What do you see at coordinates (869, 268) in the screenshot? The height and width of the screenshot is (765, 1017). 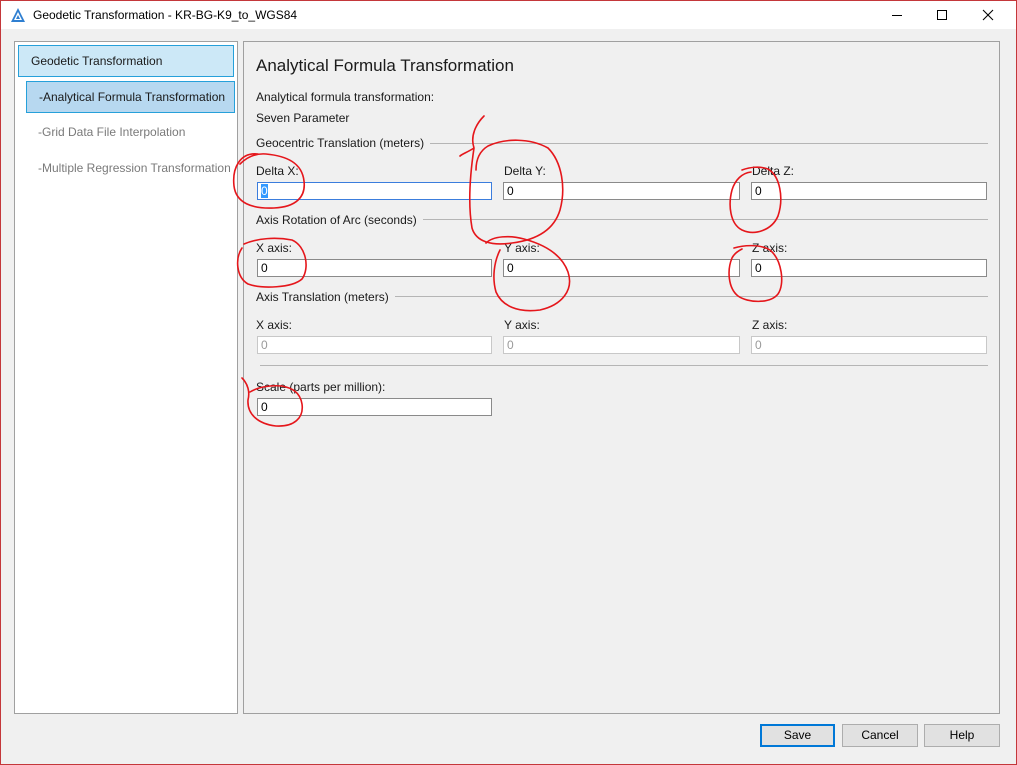 I see `rotation-z-input: 0` at bounding box center [869, 268].